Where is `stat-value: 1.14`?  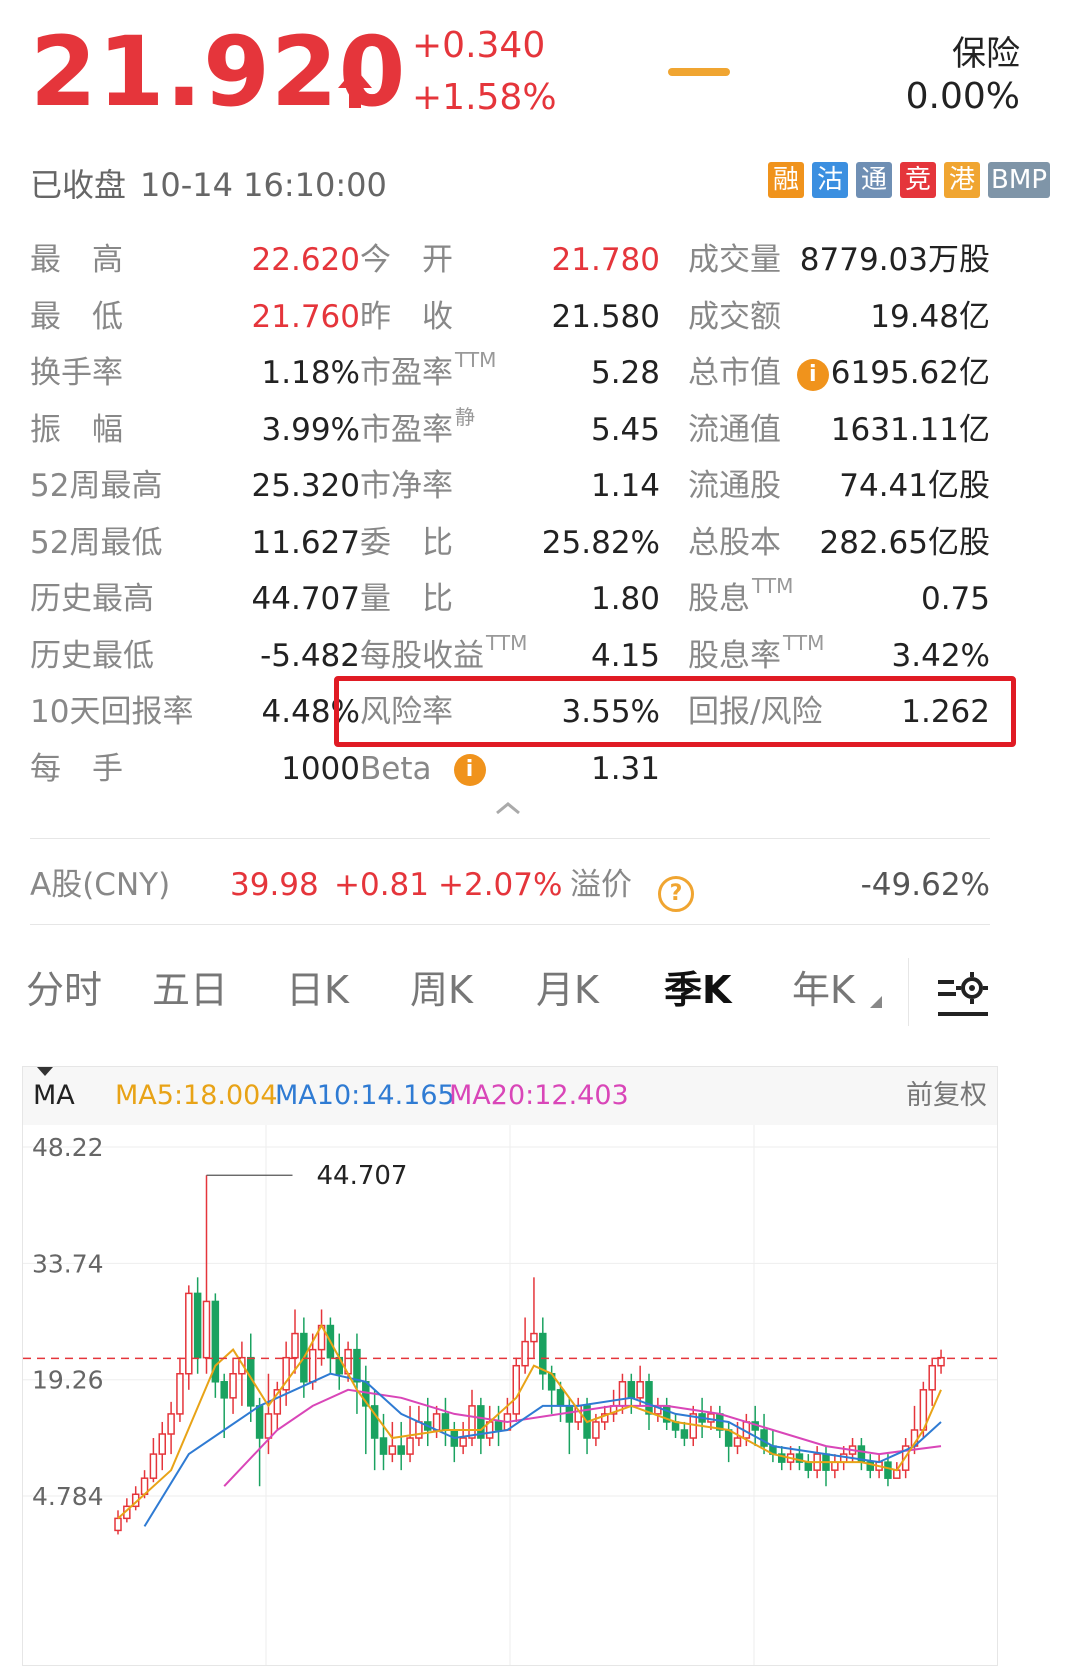 stat-value: 1.14 is located at coordinates (625, 486).